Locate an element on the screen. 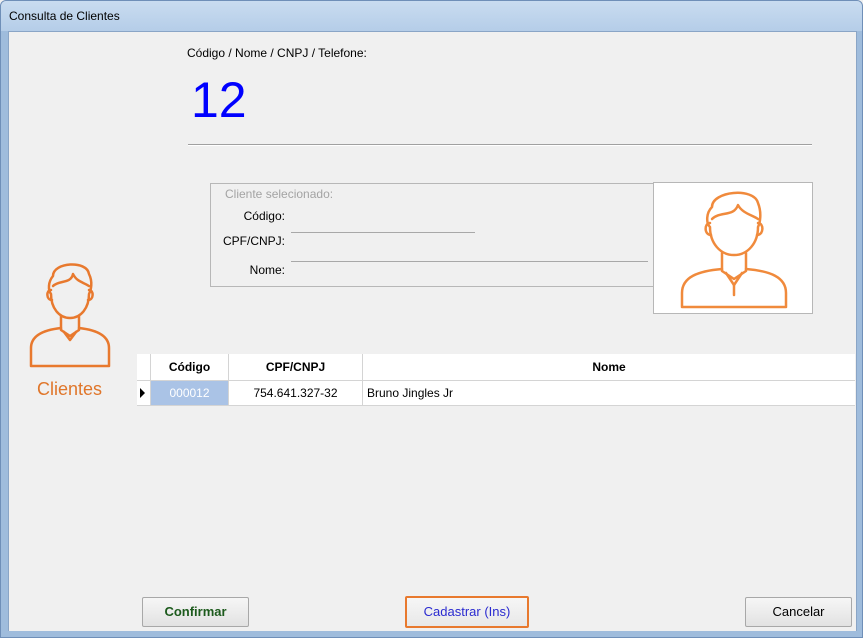 This screenshot has width=863, height=638. cell-cpf-cnpj: 754.641.327-32 is located at coordinates (296, 393).